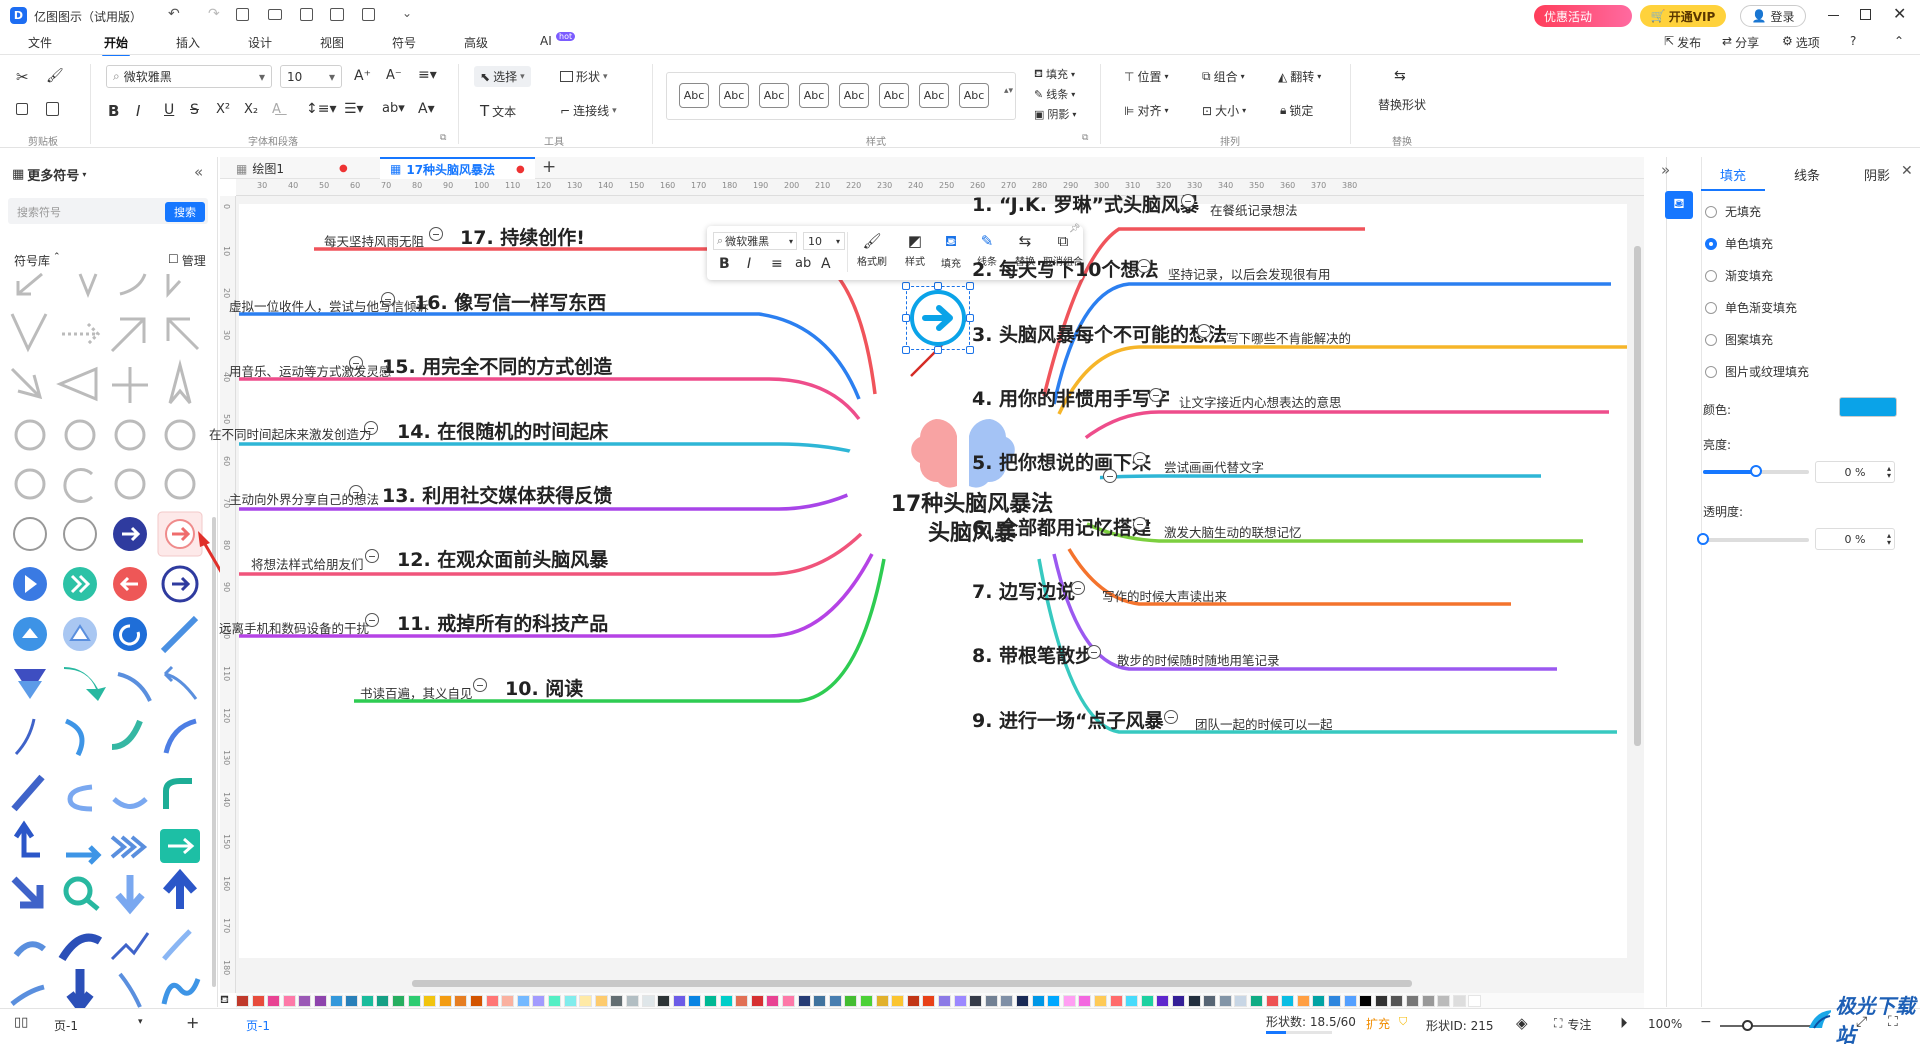  I want to click on fill-option: 单色填充, so click(1739, 243).